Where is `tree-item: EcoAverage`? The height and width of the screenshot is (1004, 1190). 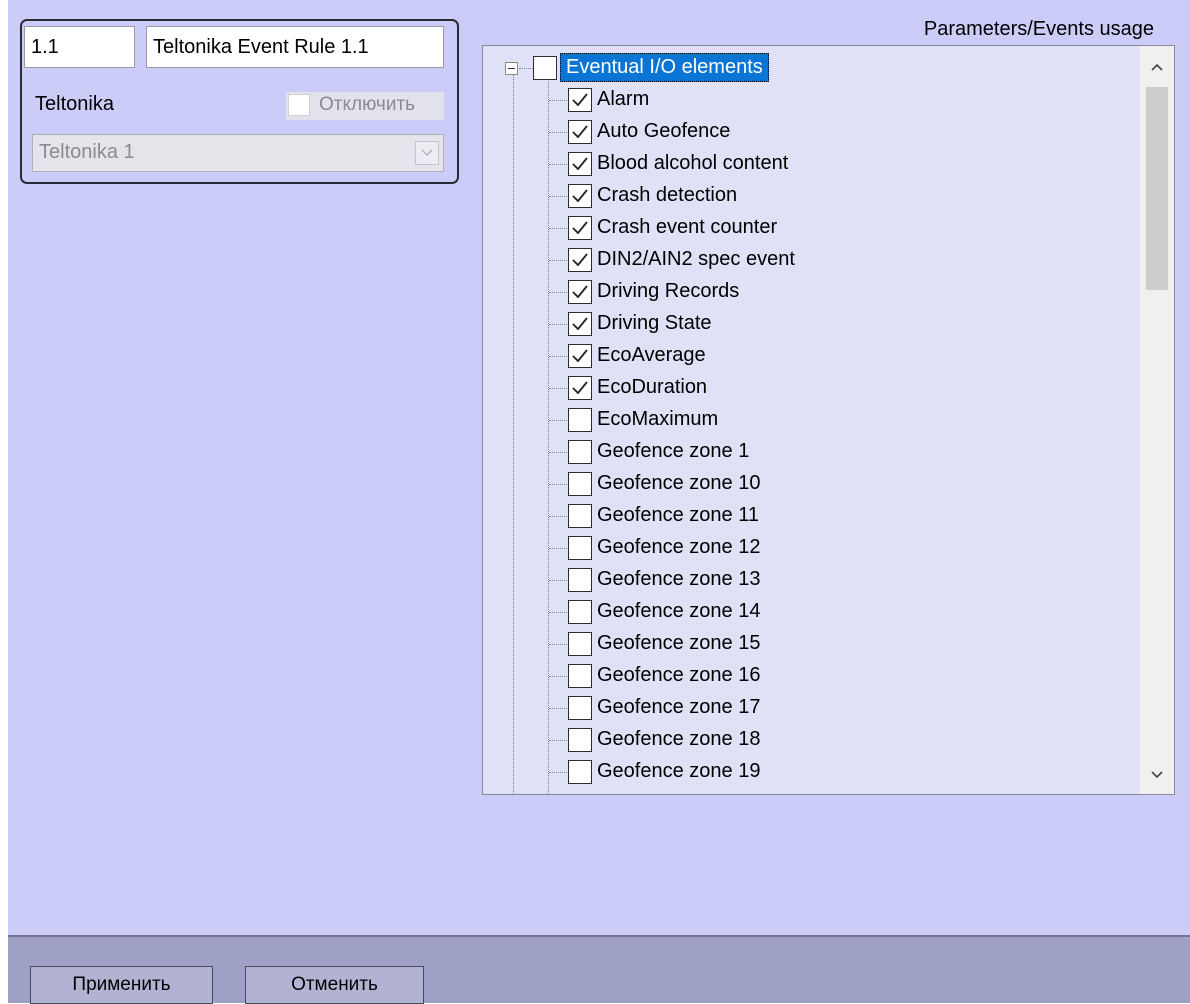
tree-item: EcoAverage is located at coordinates (803, 356).